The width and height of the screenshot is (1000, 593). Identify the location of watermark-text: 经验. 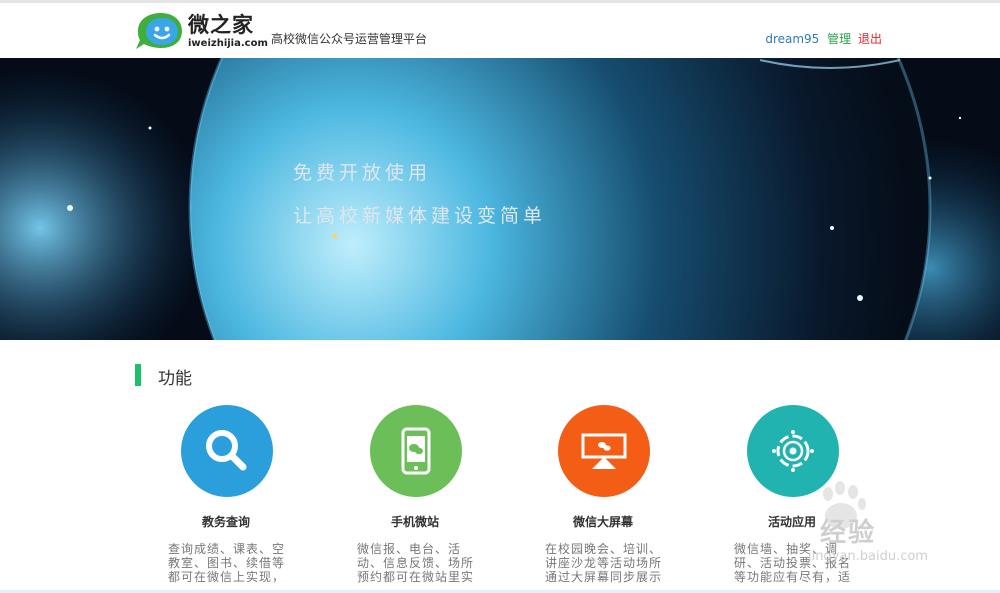
(848, 533).